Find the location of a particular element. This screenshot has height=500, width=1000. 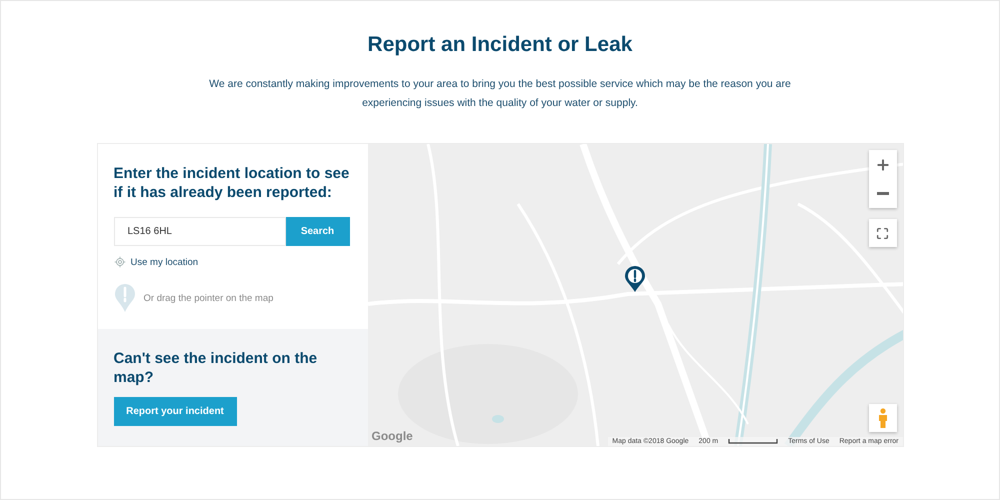

drag-hint: Or drag the pointer on the map is located at coordinates (209, 298).